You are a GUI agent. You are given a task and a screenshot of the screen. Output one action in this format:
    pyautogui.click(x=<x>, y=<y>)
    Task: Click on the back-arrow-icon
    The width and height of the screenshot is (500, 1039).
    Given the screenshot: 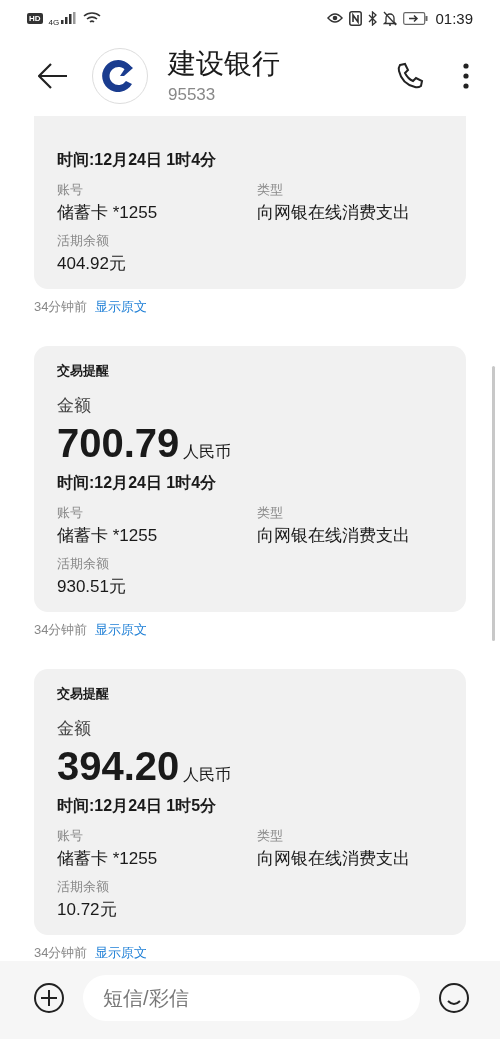 What is the action you would take?
    pyautogui.click(x=53, y=76)
    